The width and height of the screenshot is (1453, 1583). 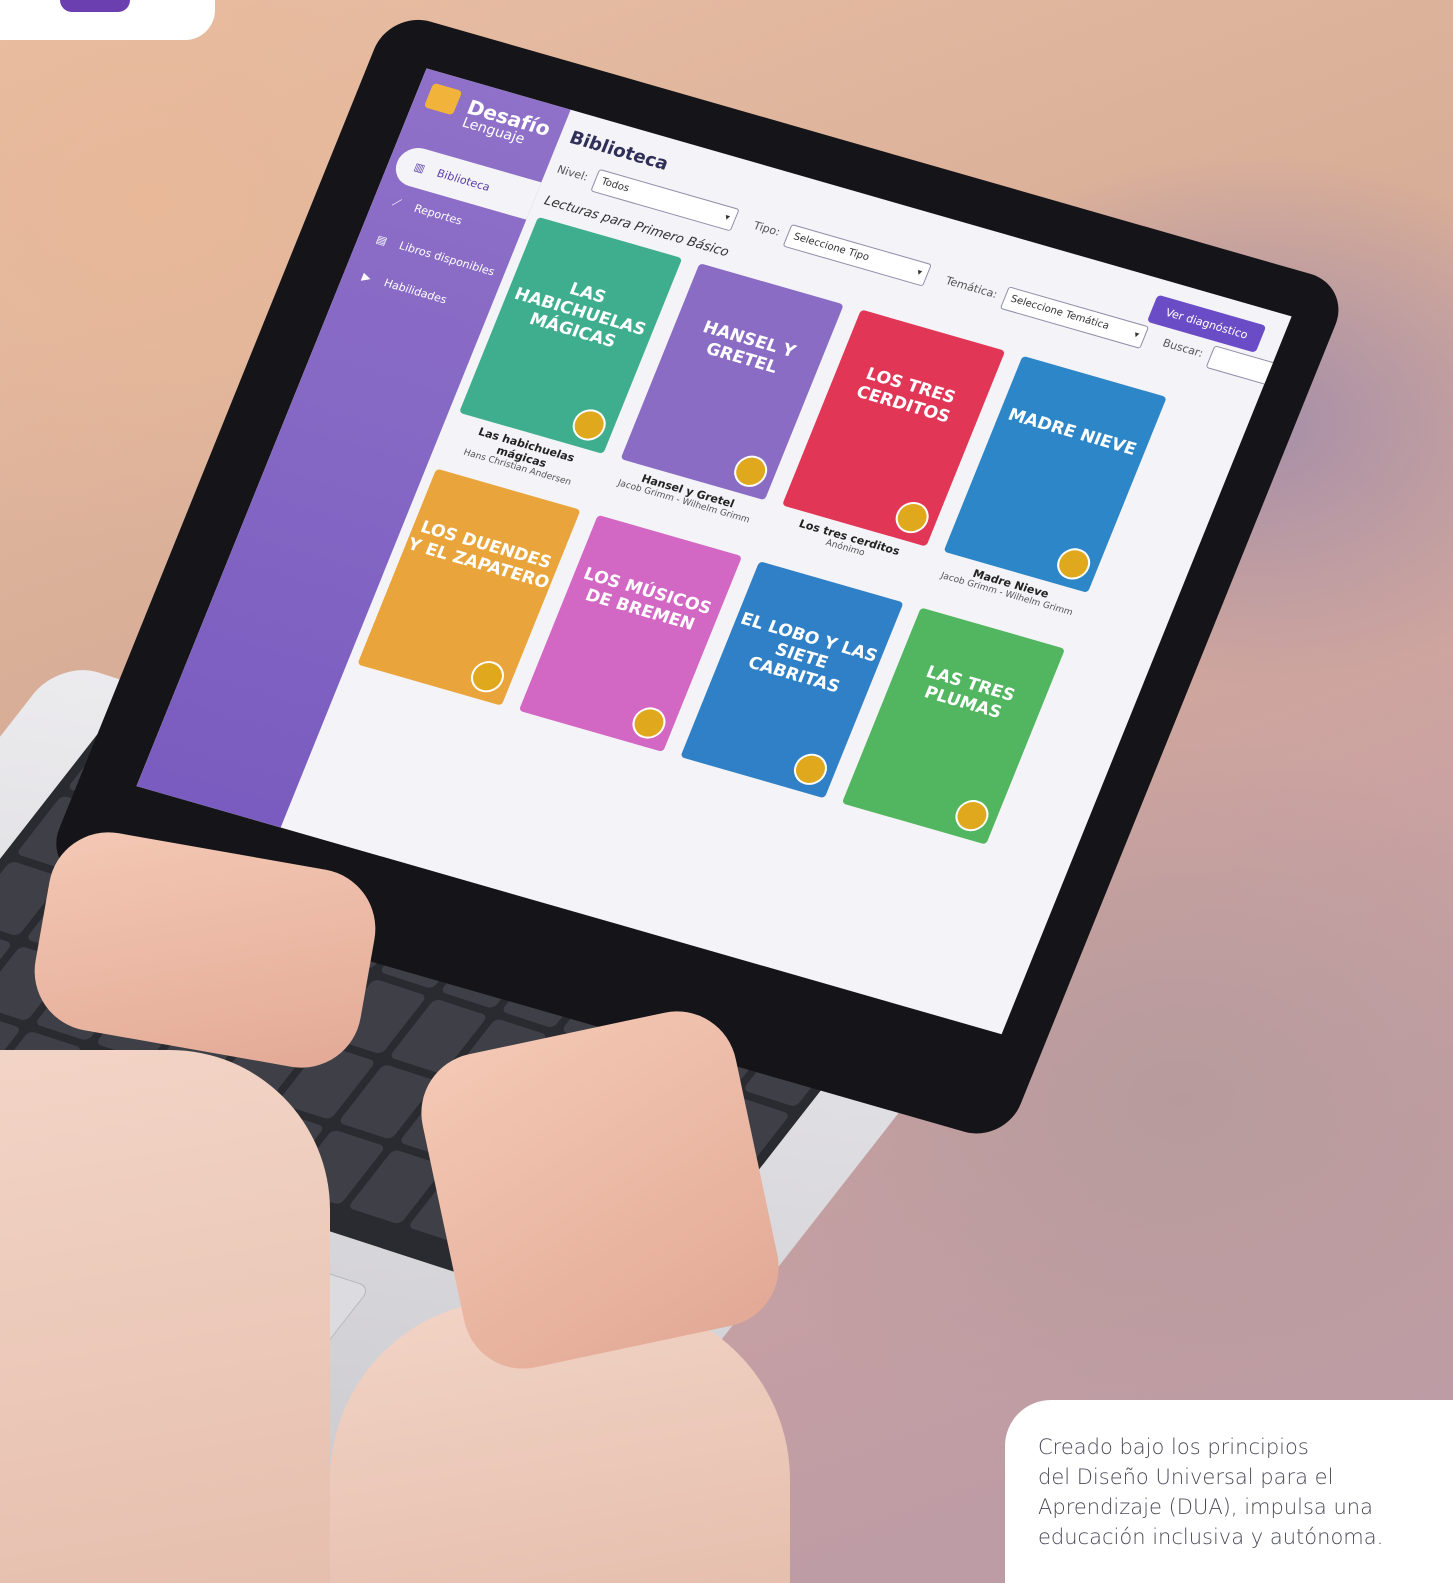 I want to click on book-cover-title: LOS MÚSICOS DE BREMEN, so click(x=647, y=599).